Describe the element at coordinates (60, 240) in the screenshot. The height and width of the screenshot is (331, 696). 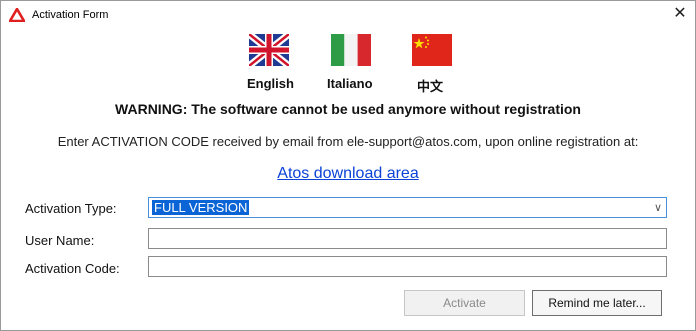
I see `user-name-label: User Name:` at that location.